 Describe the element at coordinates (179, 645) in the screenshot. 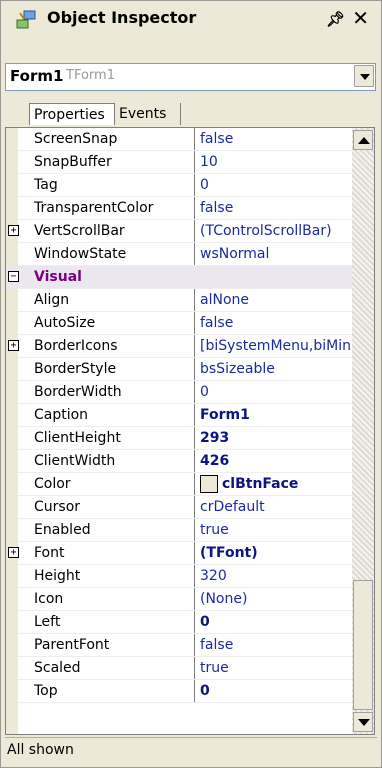

I see `property-row: ParentFont false` at that location.